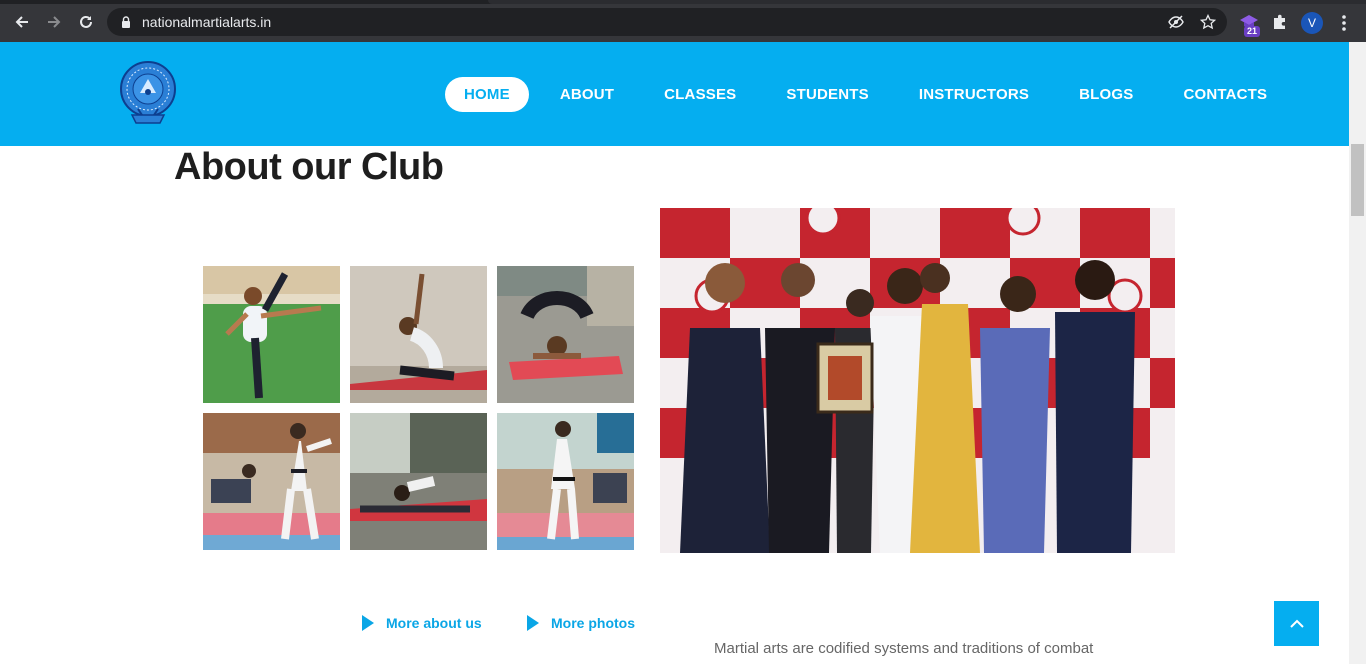 This screenshot has height=664, width=1366. What do you see at coordinates (1176, 22) in the screenshot?
I see `eye-off-icon` at bounding box center [1176, 22].